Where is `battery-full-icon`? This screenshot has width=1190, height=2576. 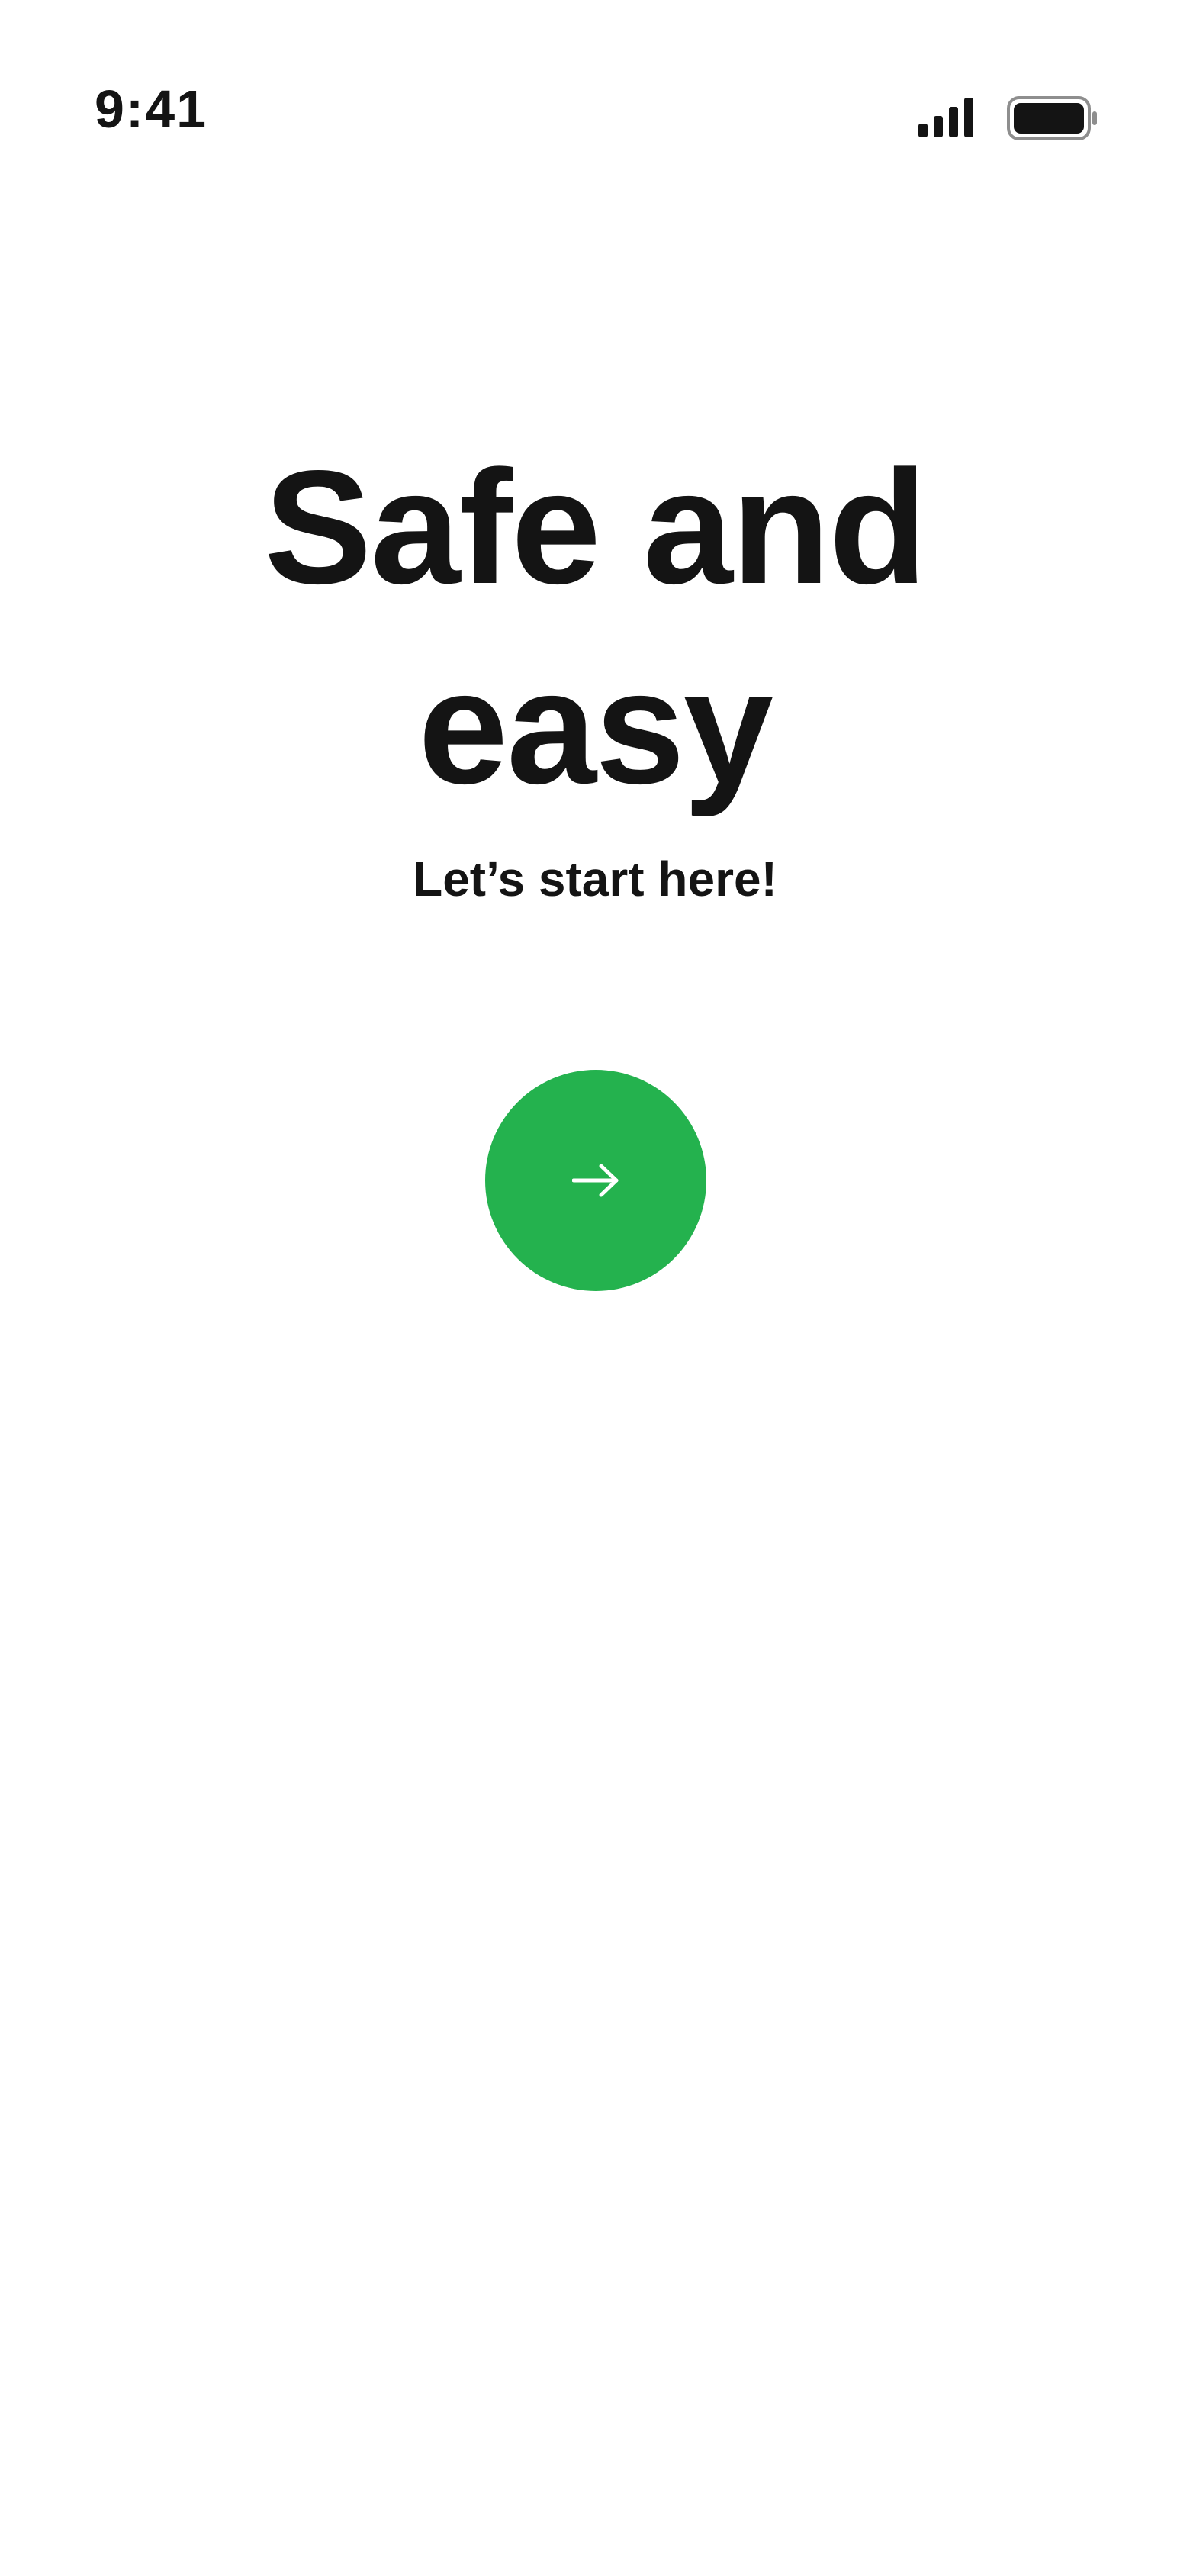 battery-full-icon is located at coordinates (1052, 118).